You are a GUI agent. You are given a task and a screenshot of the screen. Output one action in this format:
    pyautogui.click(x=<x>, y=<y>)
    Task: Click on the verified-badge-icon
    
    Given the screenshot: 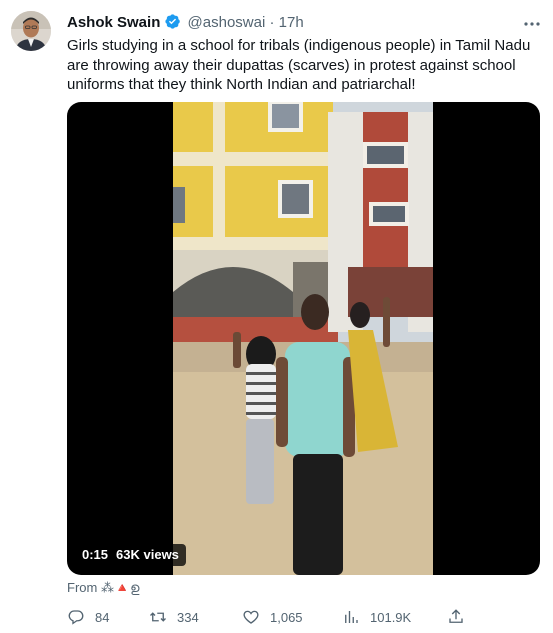 What is the action you would take?
    pyautogui.click(x=172, y=21)
    